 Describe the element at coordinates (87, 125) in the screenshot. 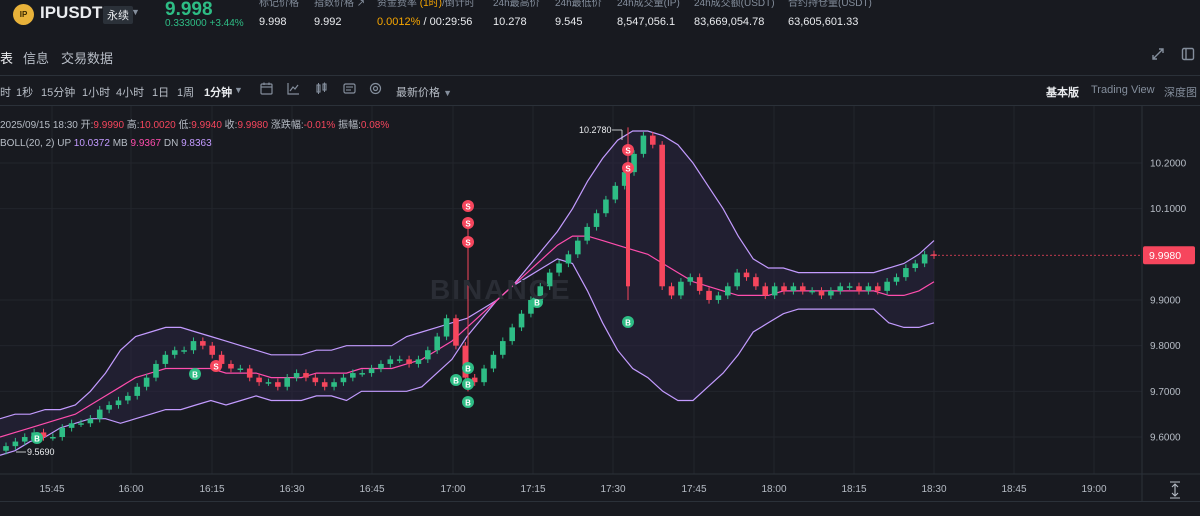

I see `legend-open-label: 开:` at that location.